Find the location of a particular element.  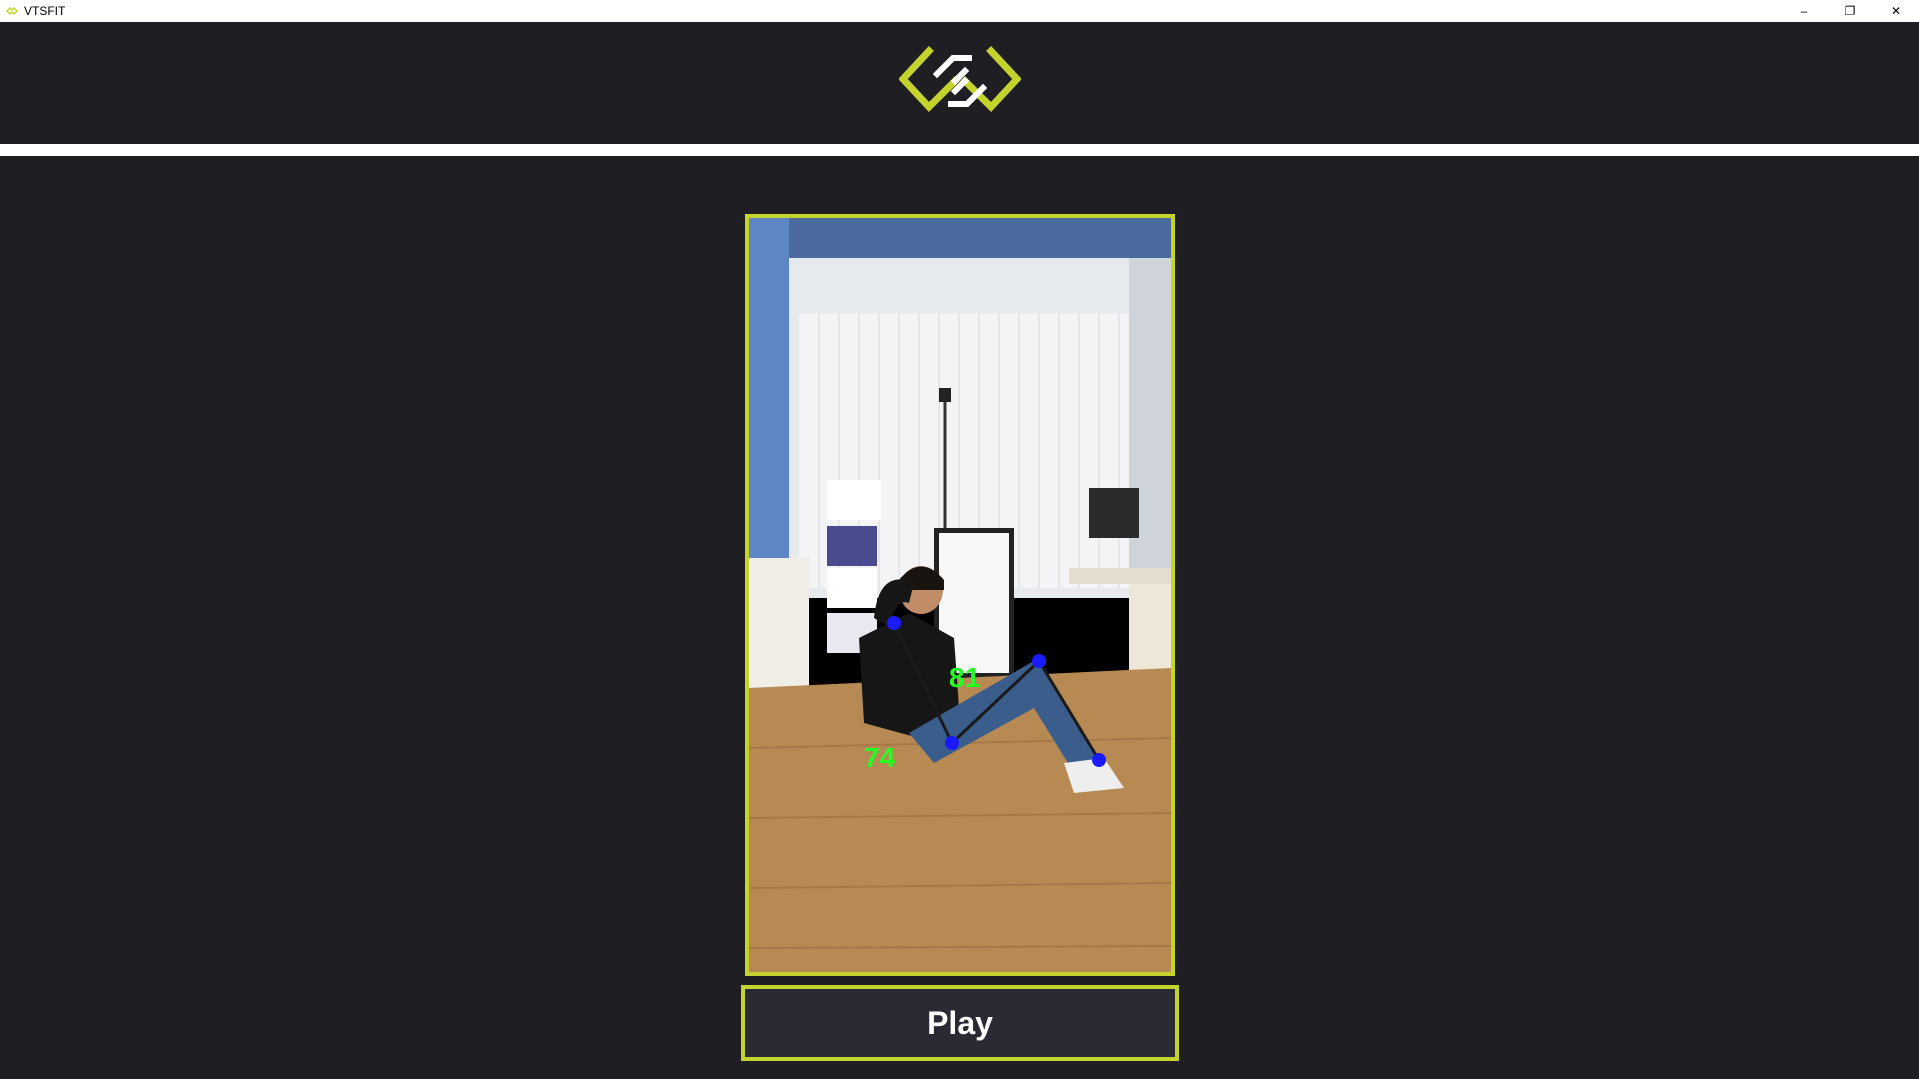

maximize-button: ❐ is located at coordinates (1850, 11).